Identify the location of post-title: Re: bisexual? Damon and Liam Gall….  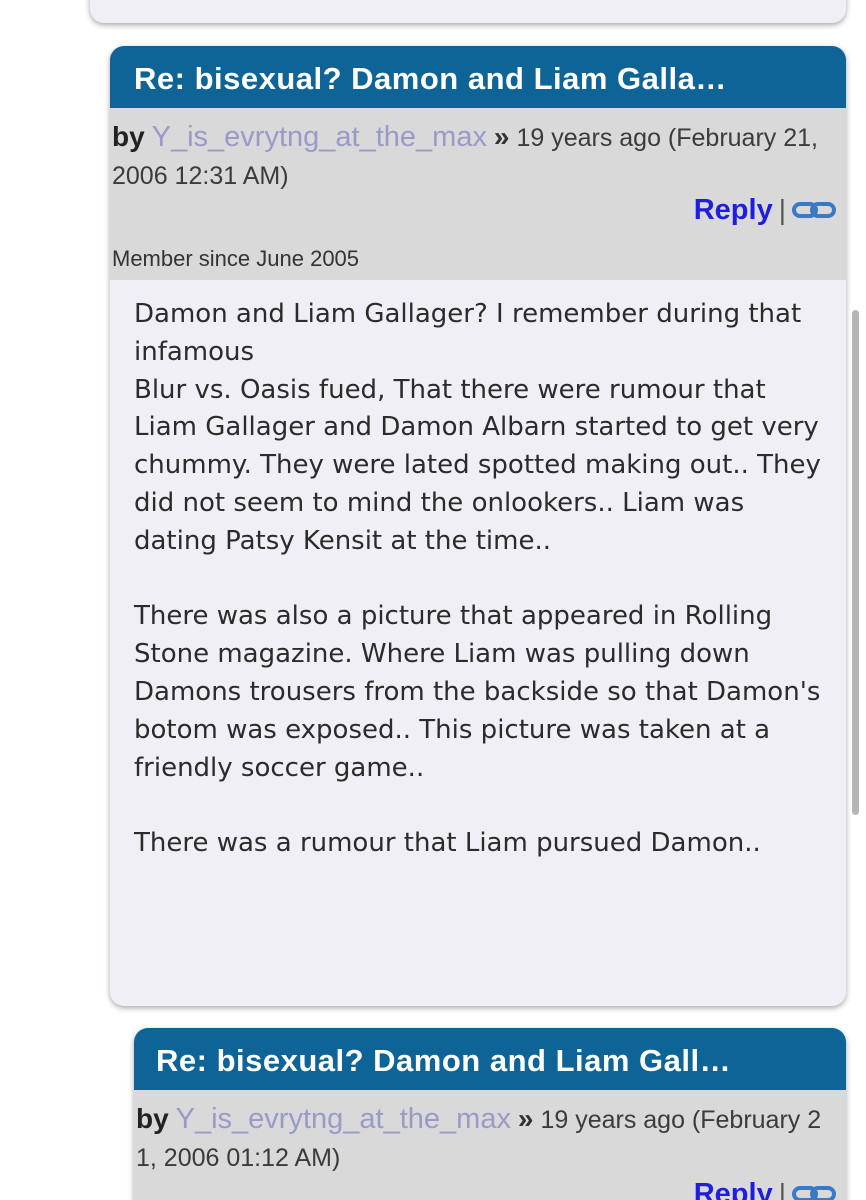
(490, 1059).